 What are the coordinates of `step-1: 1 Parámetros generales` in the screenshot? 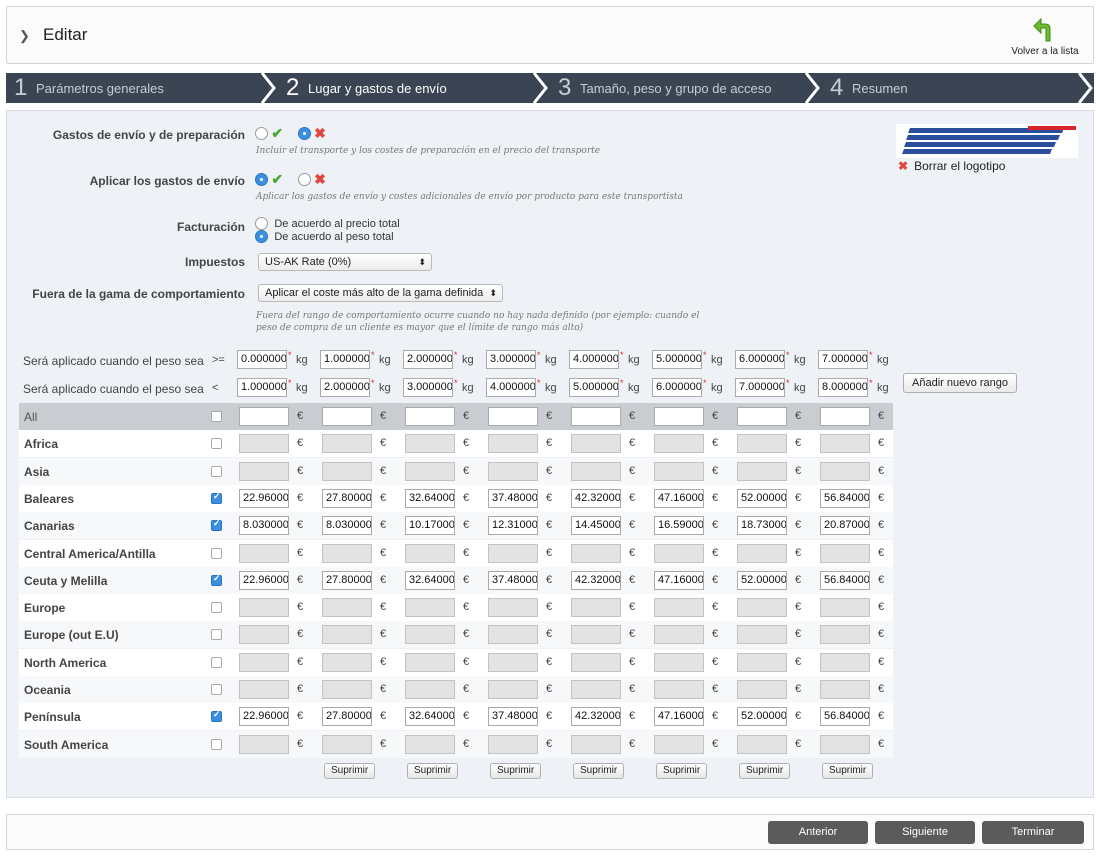 It's located at (136, 88).